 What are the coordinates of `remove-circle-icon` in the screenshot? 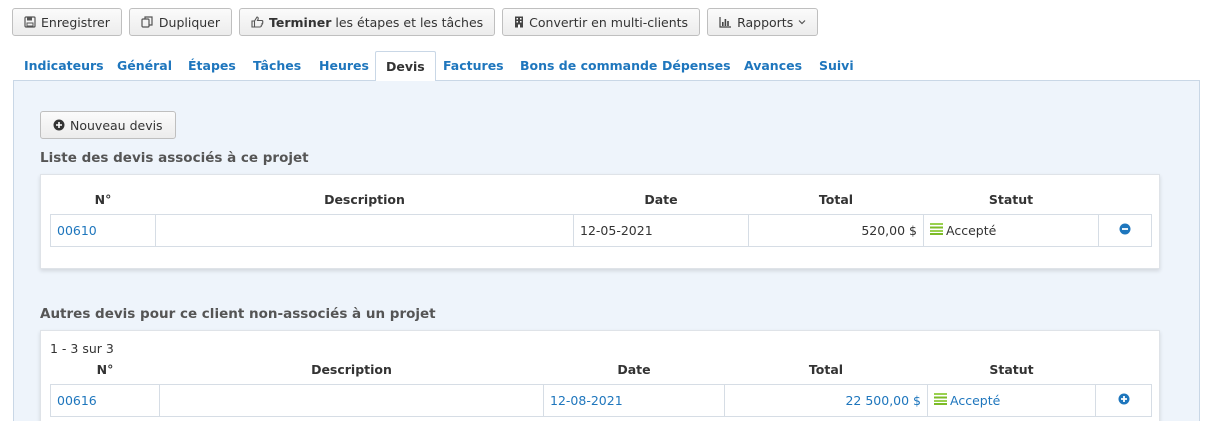 It's located at (1125, 230).